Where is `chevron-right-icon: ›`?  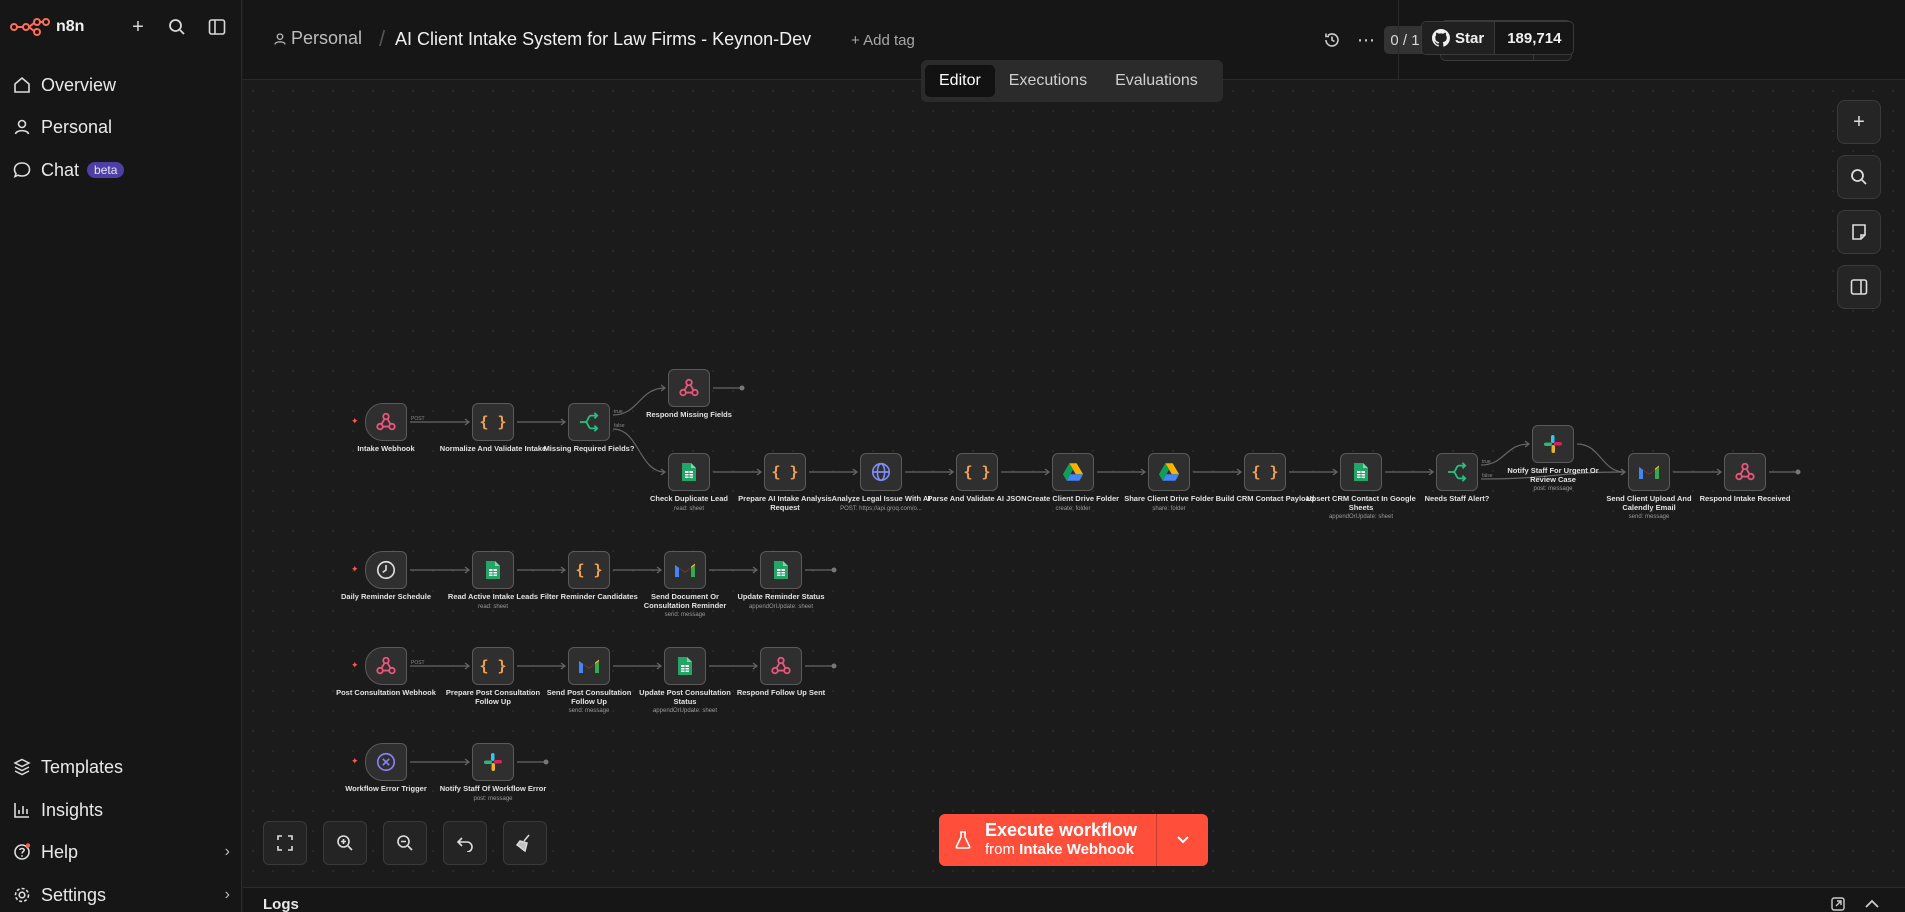
chevron-right-icon: › is located at coordinates (227, 851).